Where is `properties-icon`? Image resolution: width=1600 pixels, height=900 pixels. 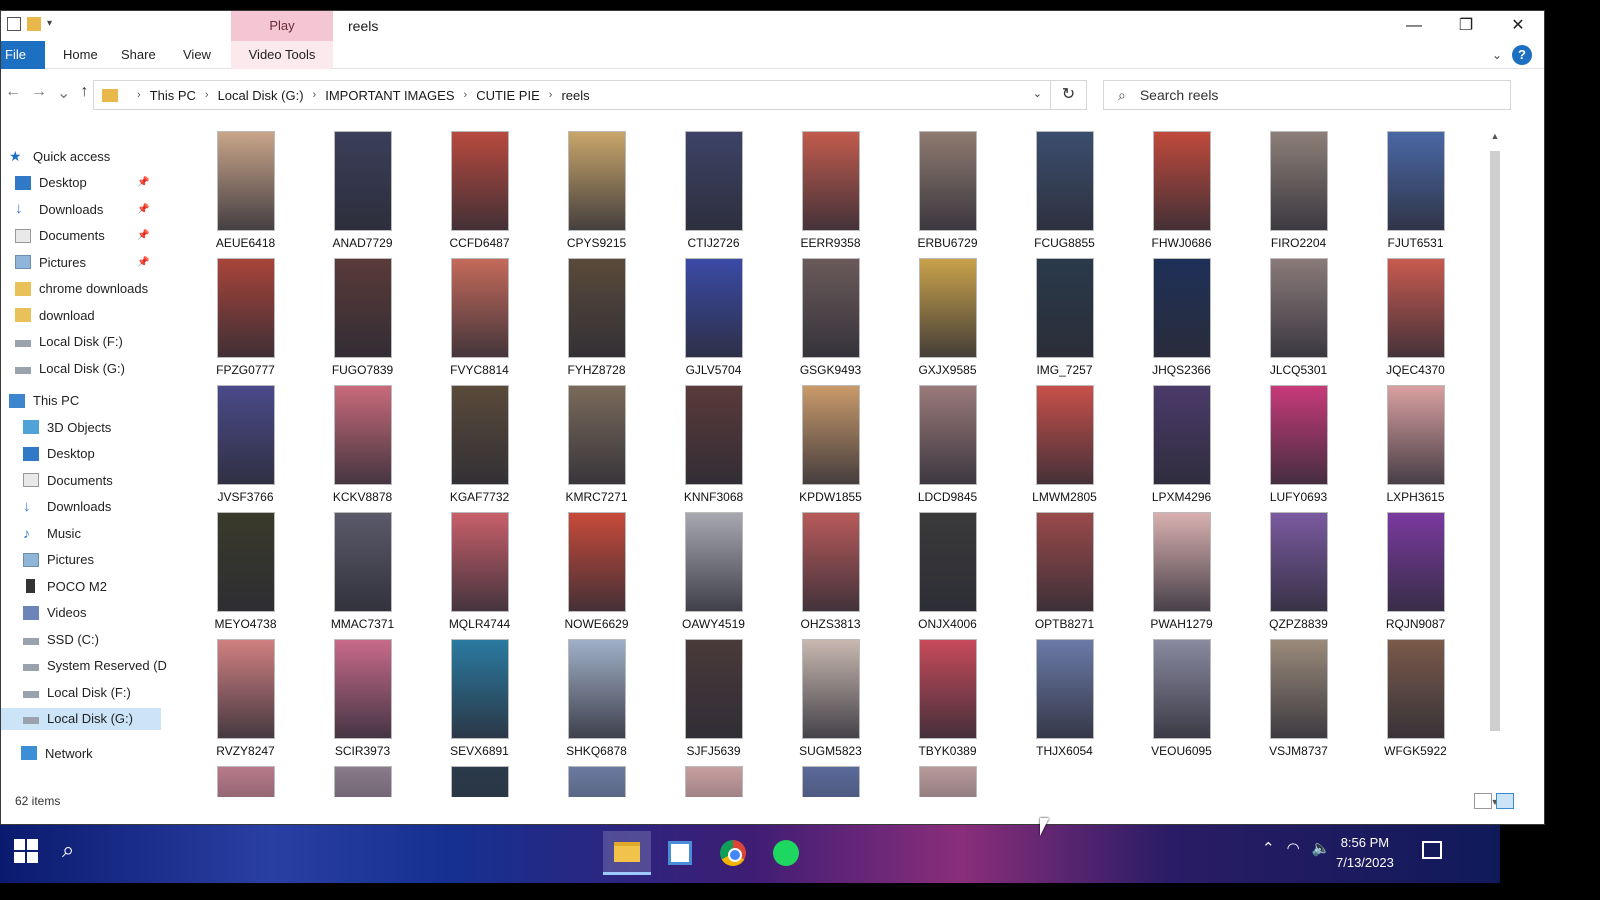
properties-icon is located at coordinates (14, 24).